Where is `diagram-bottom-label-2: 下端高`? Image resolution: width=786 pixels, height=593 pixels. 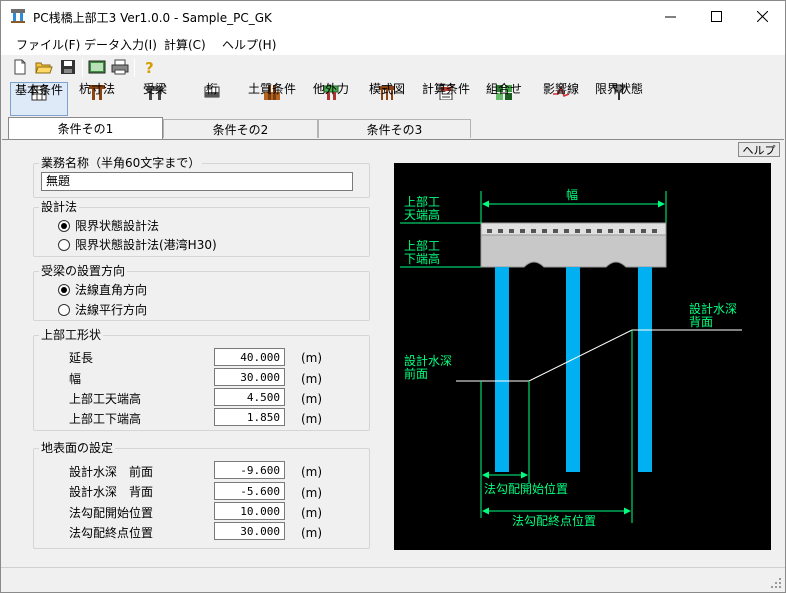
diagram-bottom-label-2: 下端高 is located at coordinates (422, 259).